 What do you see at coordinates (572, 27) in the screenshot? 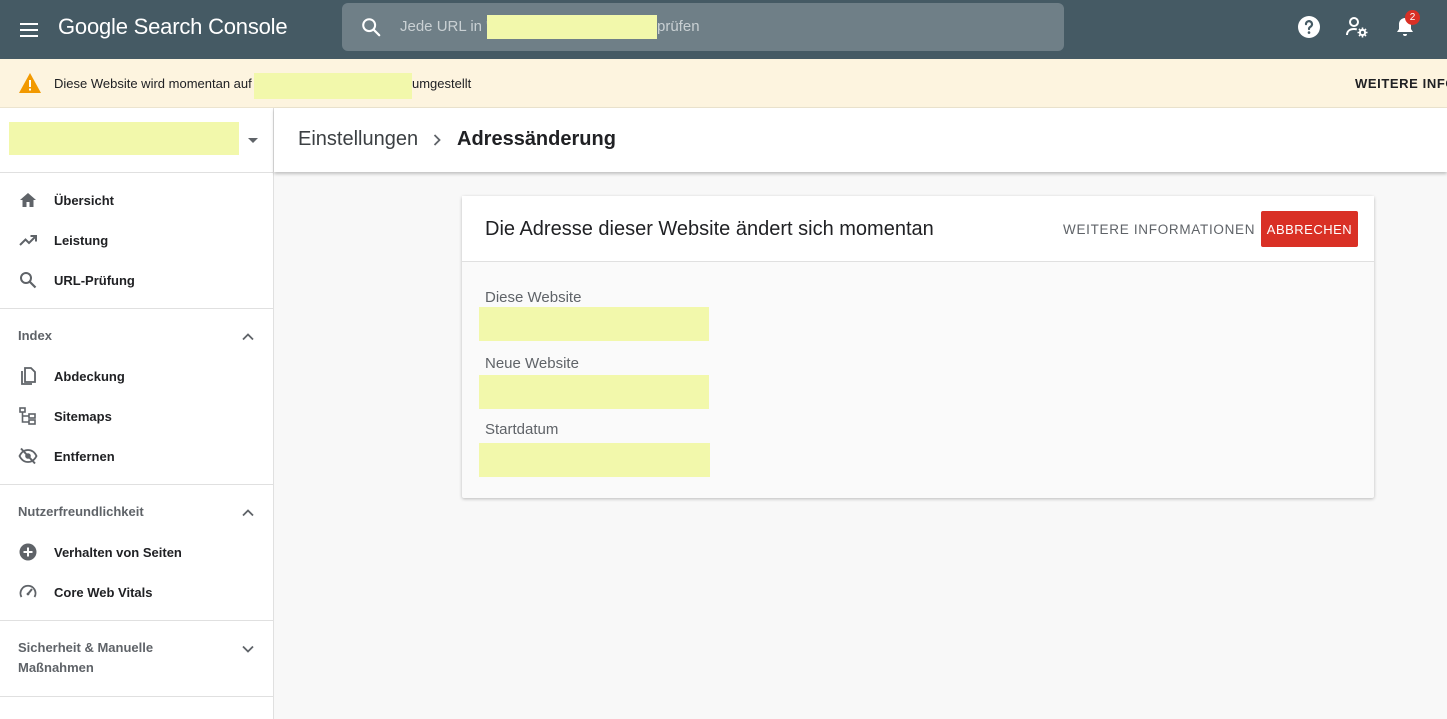
I see `redacted-domain` at bounding box center [572, 27].